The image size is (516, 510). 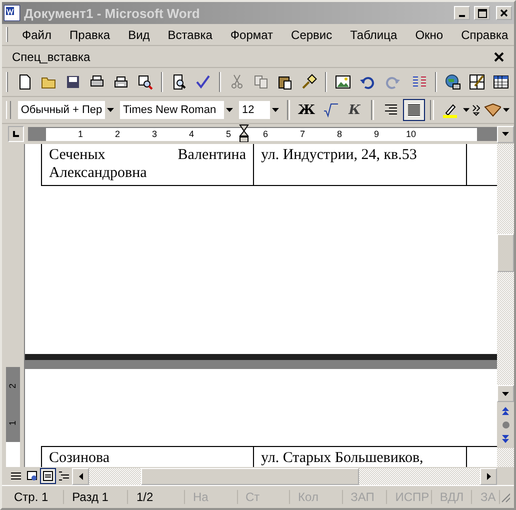 I want to click on scroll-down-button, so click(x=505, y=393).